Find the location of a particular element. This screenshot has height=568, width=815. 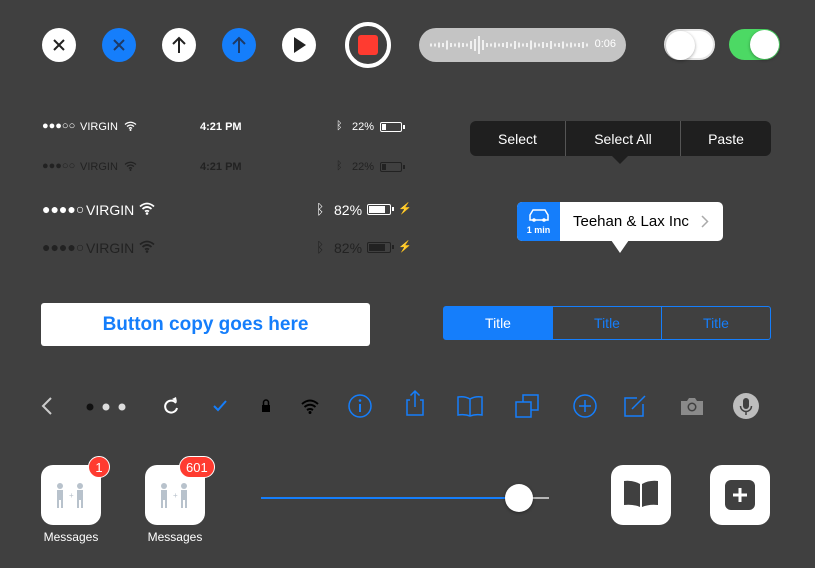

lock-icon is located at coordinates (266, 405).